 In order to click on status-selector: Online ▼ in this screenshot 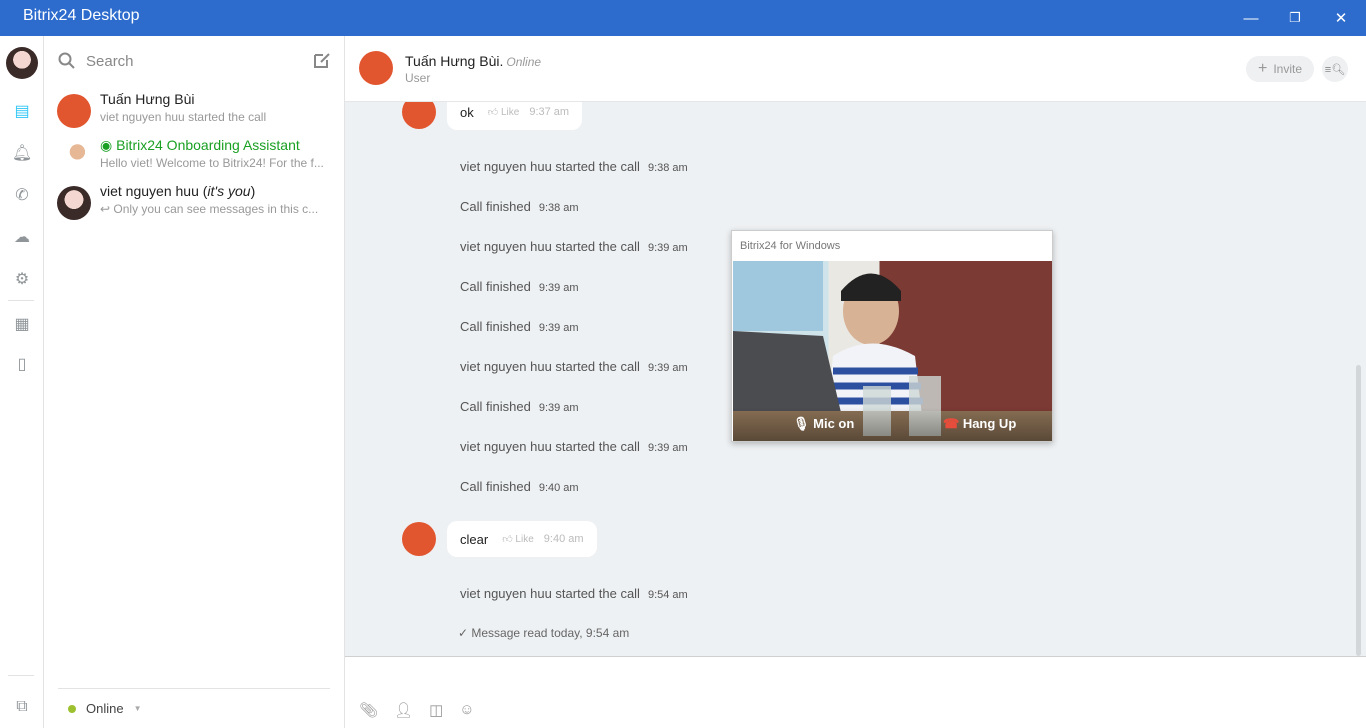, I will do `click(194, 708)`.